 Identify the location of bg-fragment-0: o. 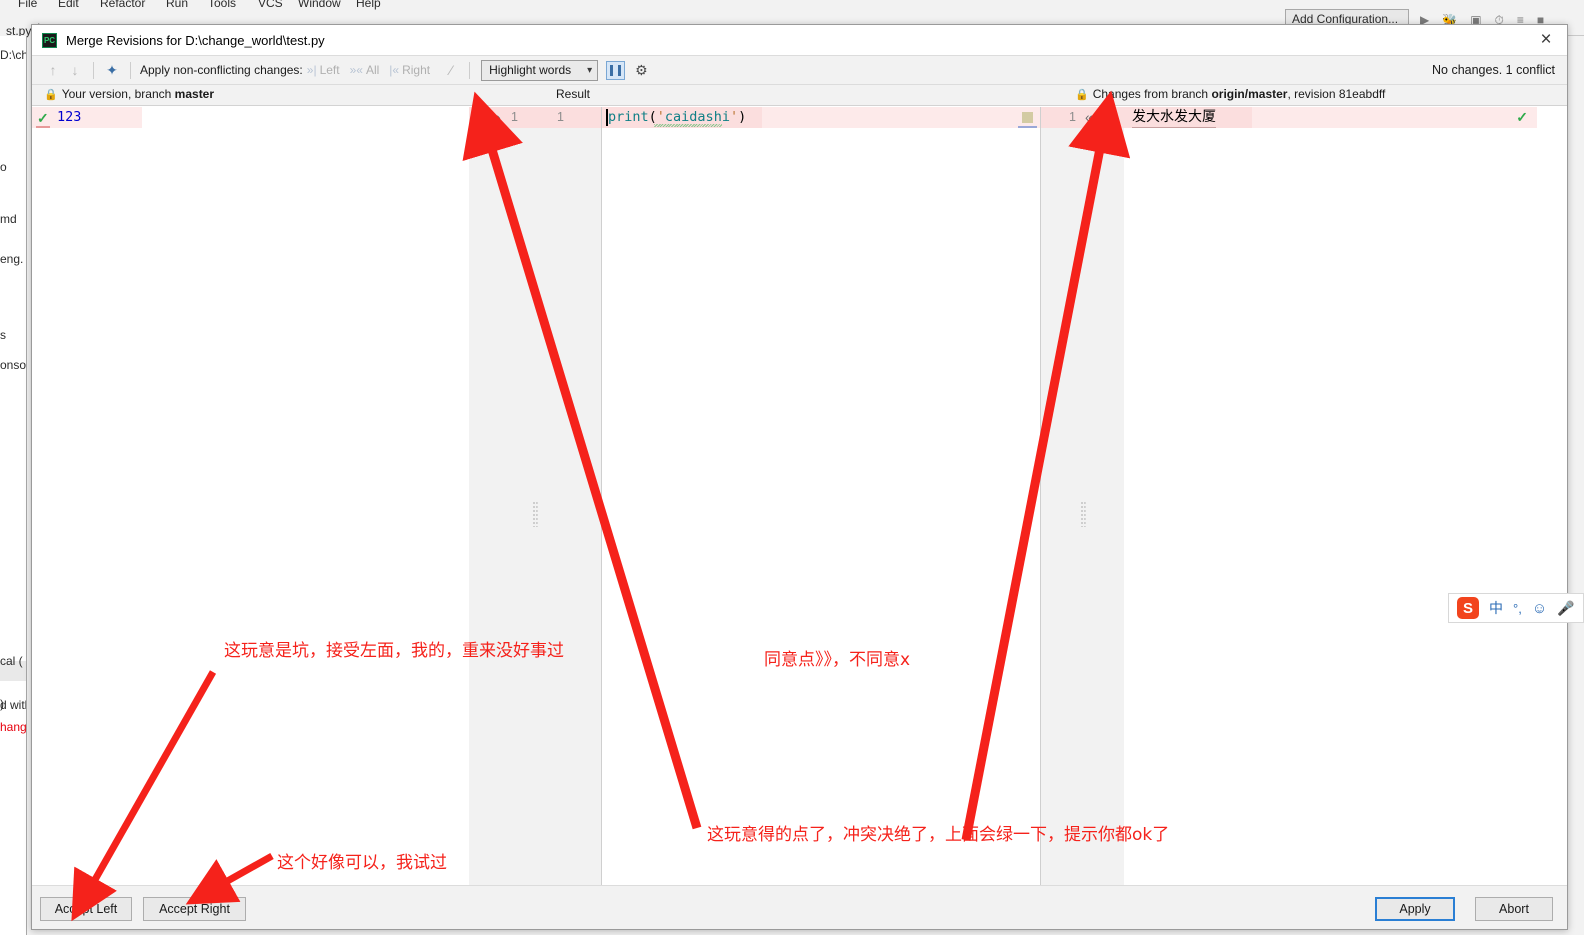
(3, 167).